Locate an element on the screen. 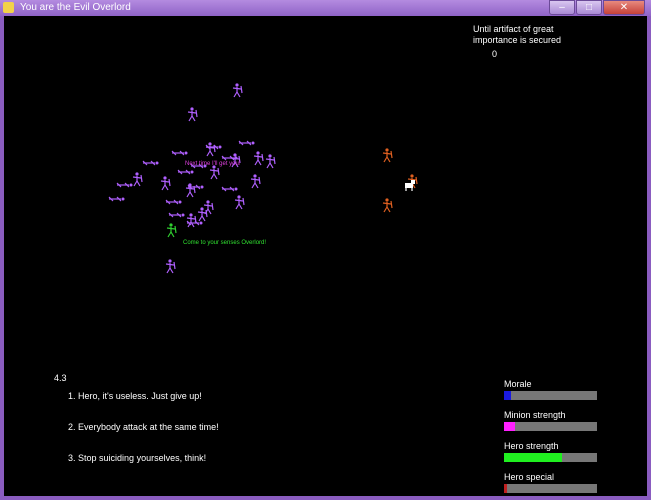  close-button: ✕ is located at coordinates (624, 7).